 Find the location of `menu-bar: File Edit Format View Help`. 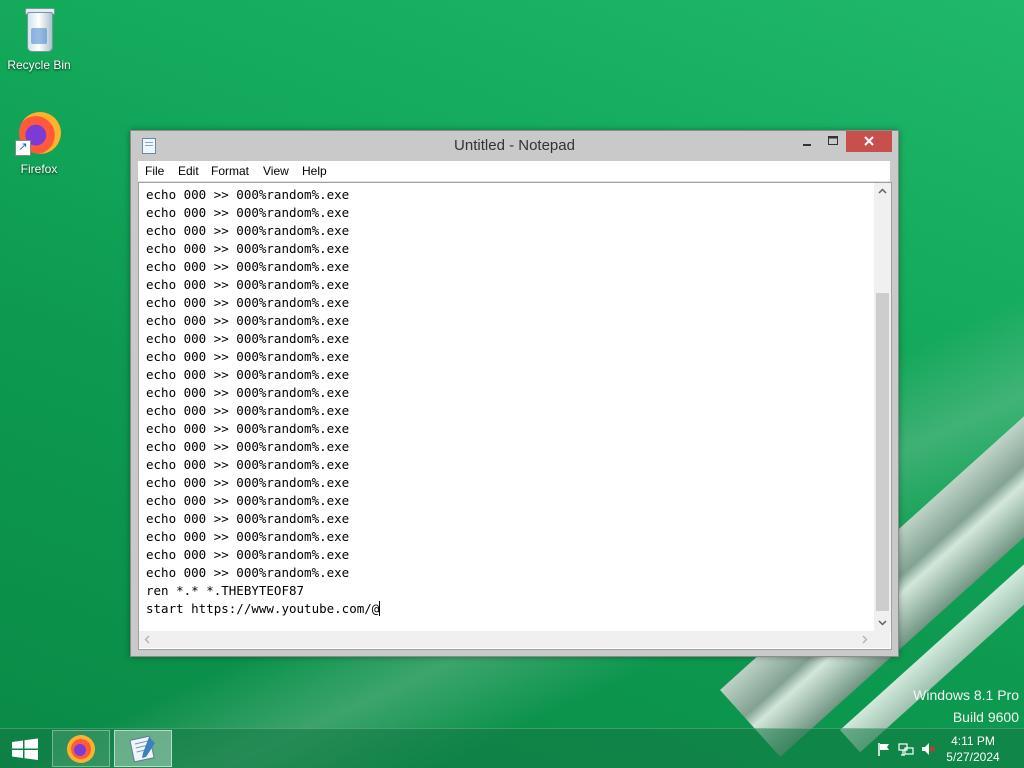

menu-bar: File Edit Format View Help is located at coordinates (514, 171).